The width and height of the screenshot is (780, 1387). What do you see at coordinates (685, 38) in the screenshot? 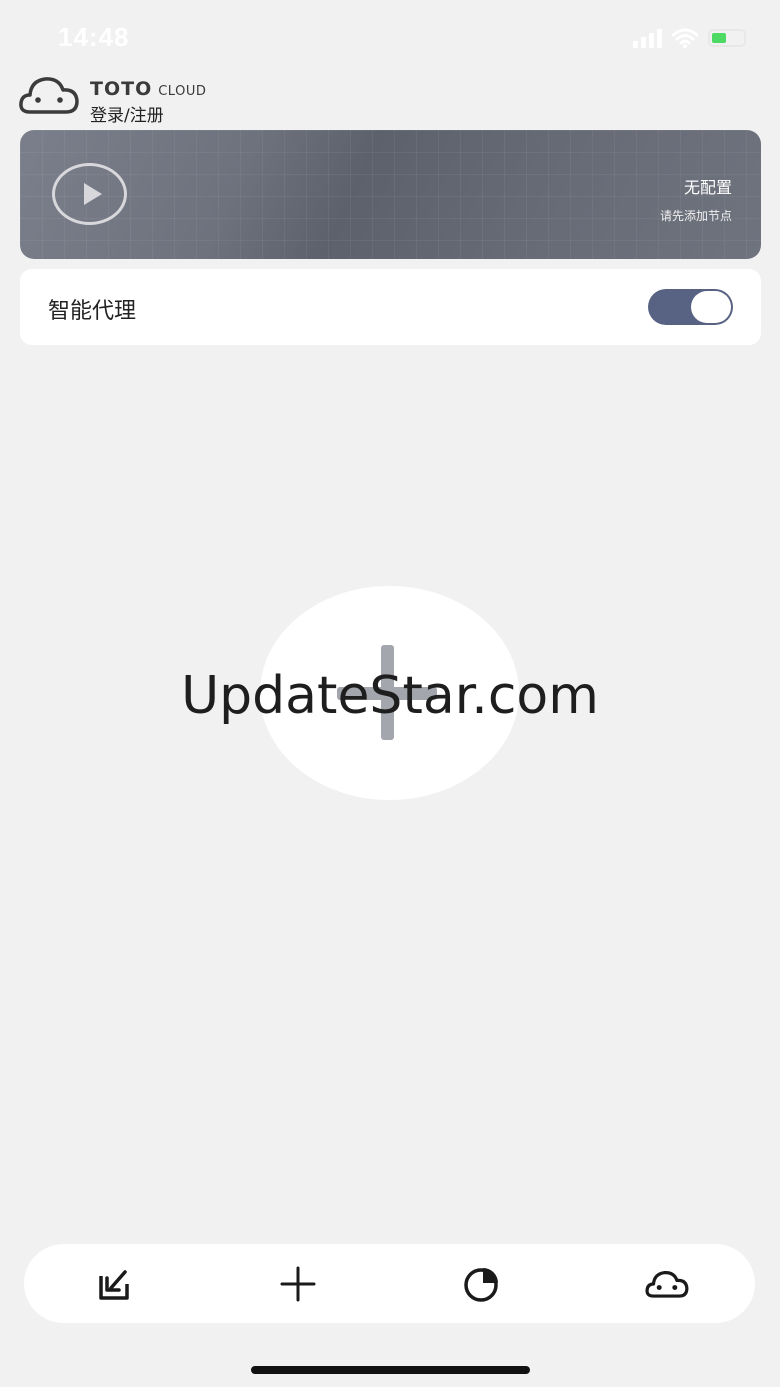
I see `wifi-icon` at bounding box center [685, 38].